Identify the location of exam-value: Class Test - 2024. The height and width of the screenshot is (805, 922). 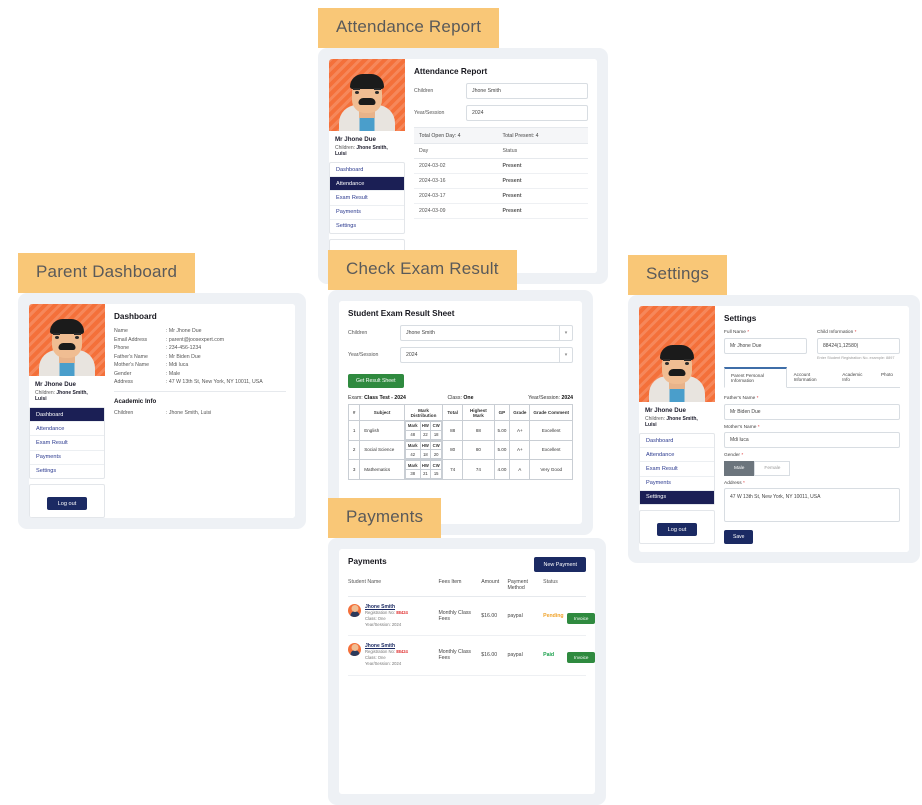
(385, 398).